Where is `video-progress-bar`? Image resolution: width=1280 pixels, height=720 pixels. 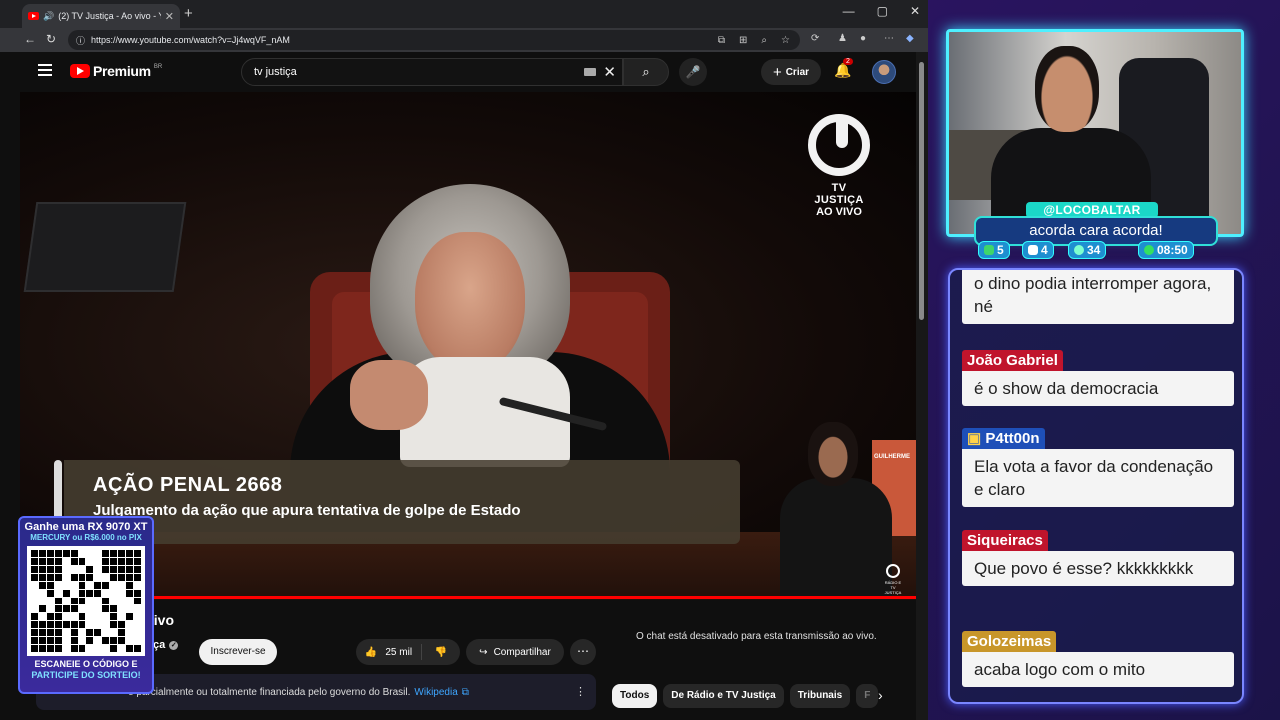
video-progress-bar is located at coordinates (468, 597).